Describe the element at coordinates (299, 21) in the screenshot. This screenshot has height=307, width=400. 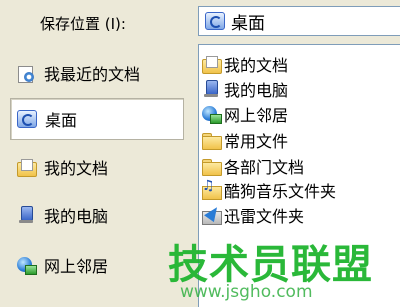
I see `save-location-dropdown: 桌面` at that location.